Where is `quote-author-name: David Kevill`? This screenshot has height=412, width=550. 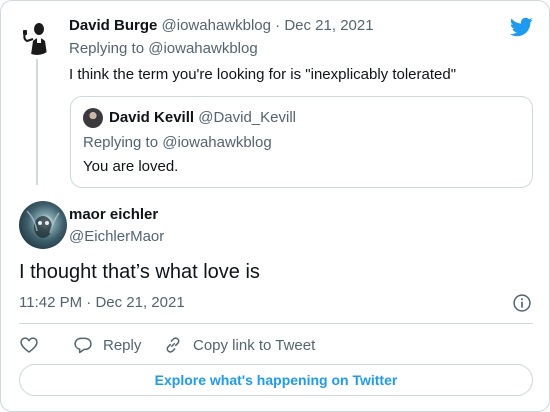 quote-author-name: David Kevill is located at coordinates (152, 117).